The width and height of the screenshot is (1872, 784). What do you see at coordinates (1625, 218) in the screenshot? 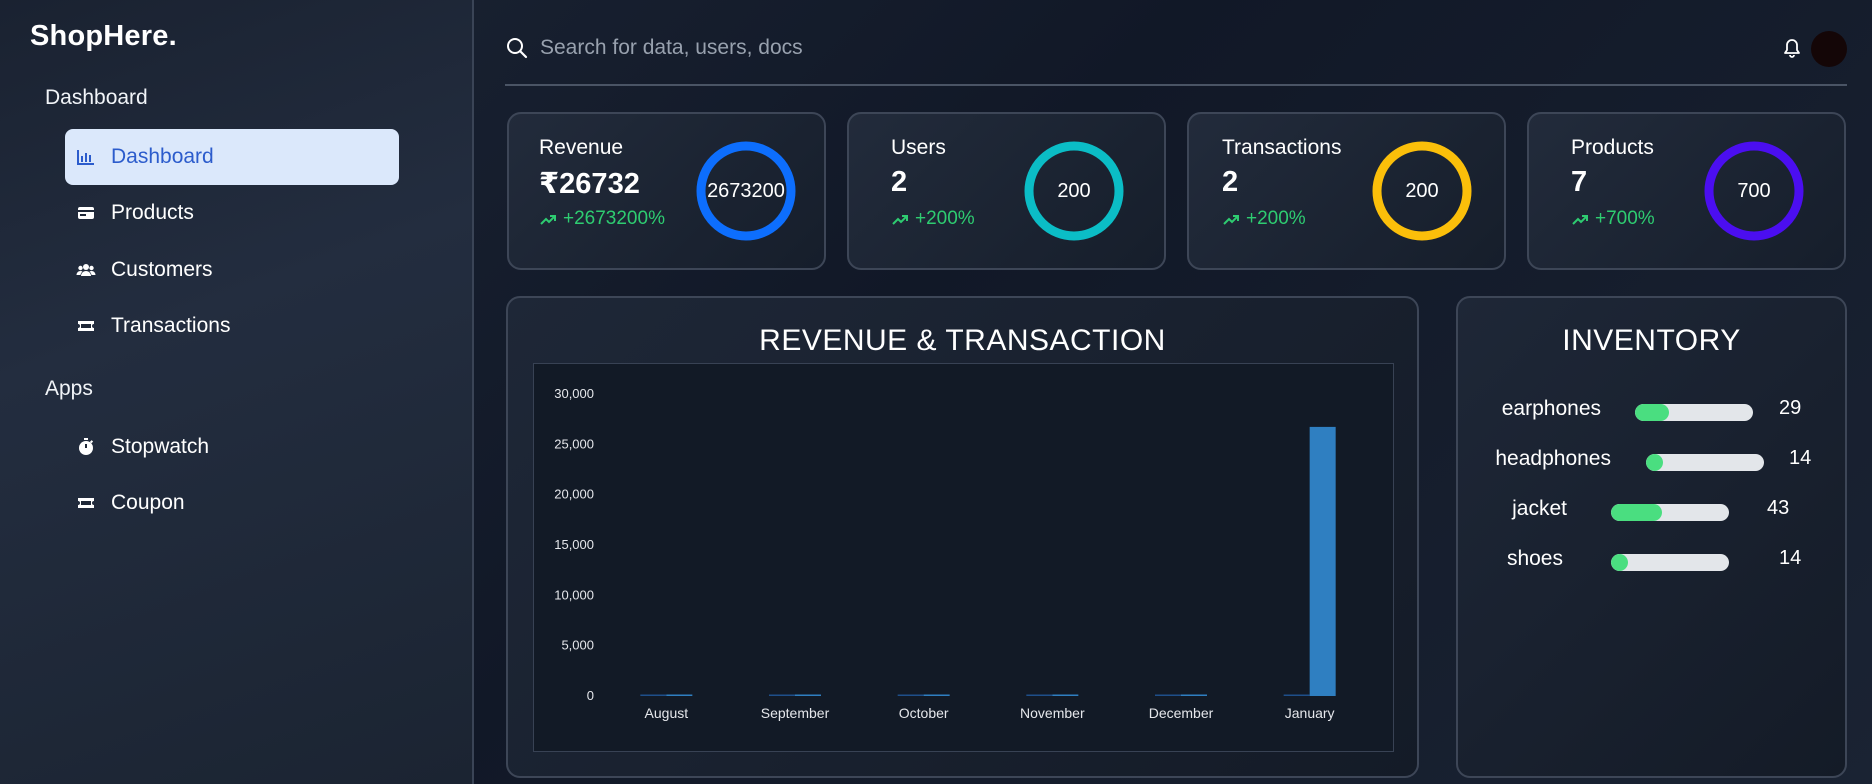
I see `stat-change-text: +700%` at bounding box center [1625, 218].